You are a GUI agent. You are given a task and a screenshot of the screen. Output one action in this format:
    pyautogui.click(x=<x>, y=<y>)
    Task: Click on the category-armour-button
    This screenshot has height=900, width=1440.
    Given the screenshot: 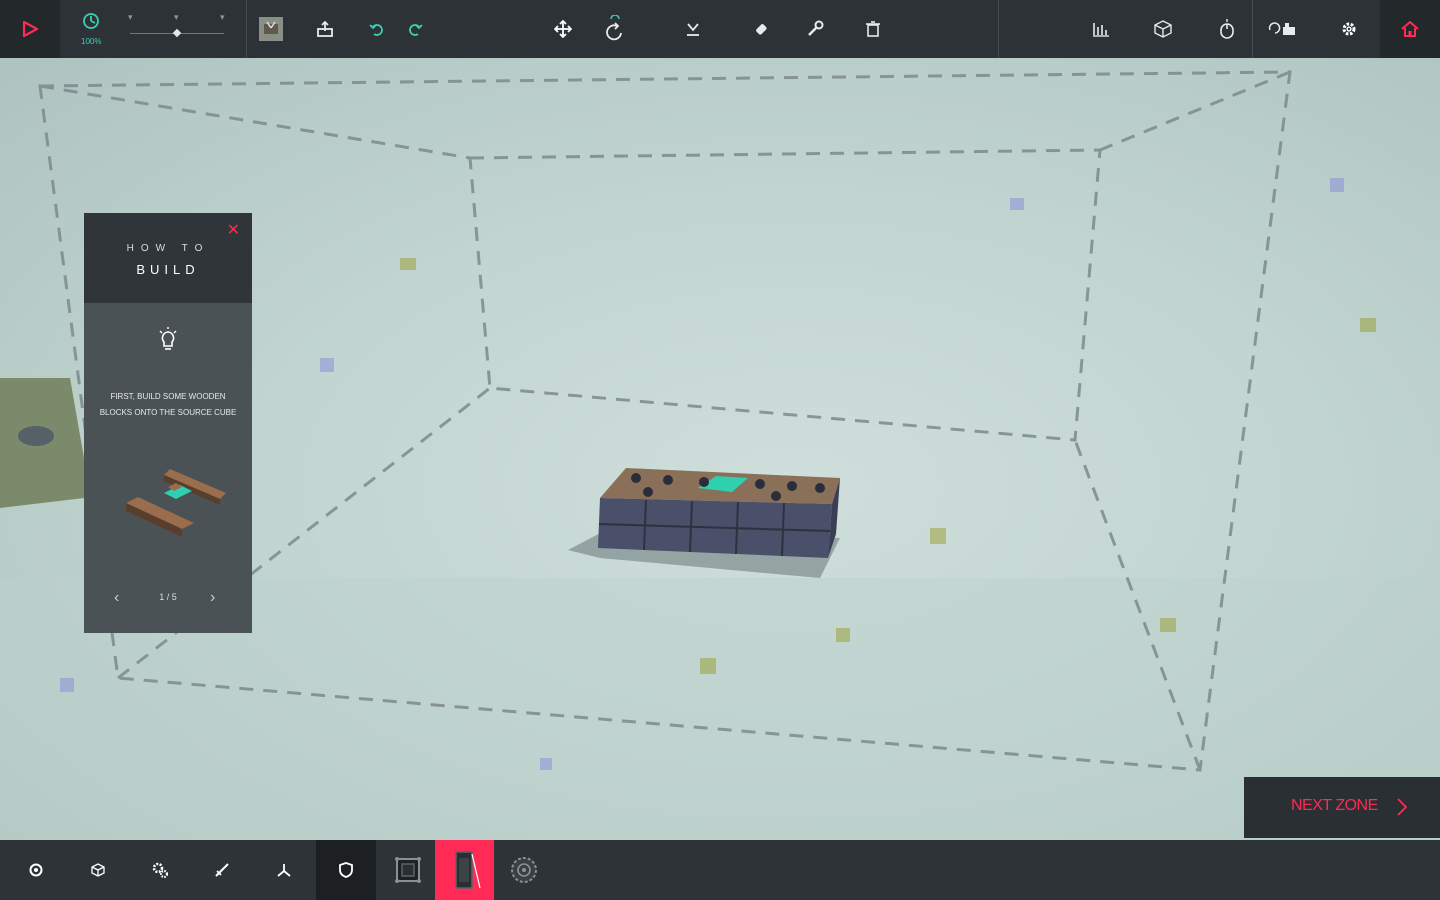 What is the action you would take?
    pyautogui.click(x=346, y=870)
    